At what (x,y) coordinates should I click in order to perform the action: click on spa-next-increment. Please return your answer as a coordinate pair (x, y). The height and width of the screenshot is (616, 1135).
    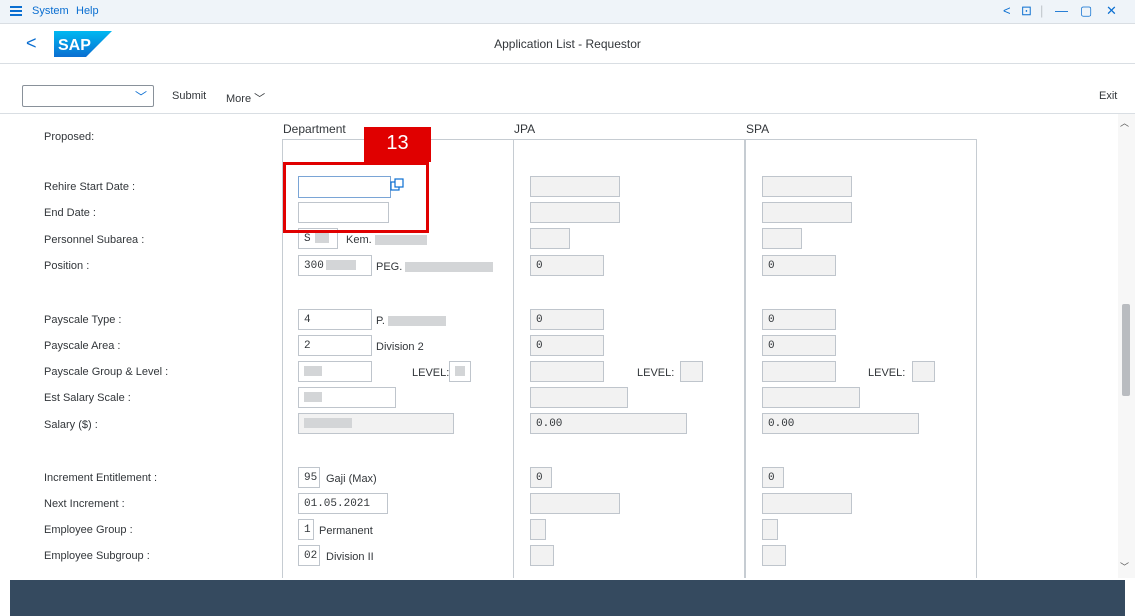
    Looking at the image, I should click on (807, 503).